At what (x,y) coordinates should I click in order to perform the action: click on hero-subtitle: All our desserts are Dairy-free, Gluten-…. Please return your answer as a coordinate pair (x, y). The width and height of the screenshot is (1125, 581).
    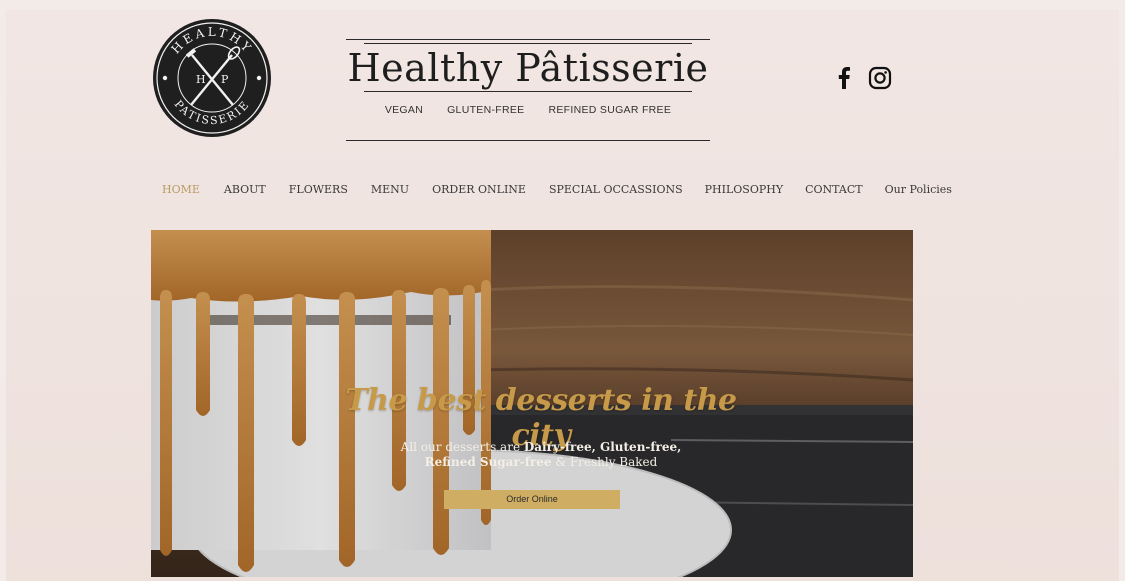
    Looking at the image, I should click on (541, 455).